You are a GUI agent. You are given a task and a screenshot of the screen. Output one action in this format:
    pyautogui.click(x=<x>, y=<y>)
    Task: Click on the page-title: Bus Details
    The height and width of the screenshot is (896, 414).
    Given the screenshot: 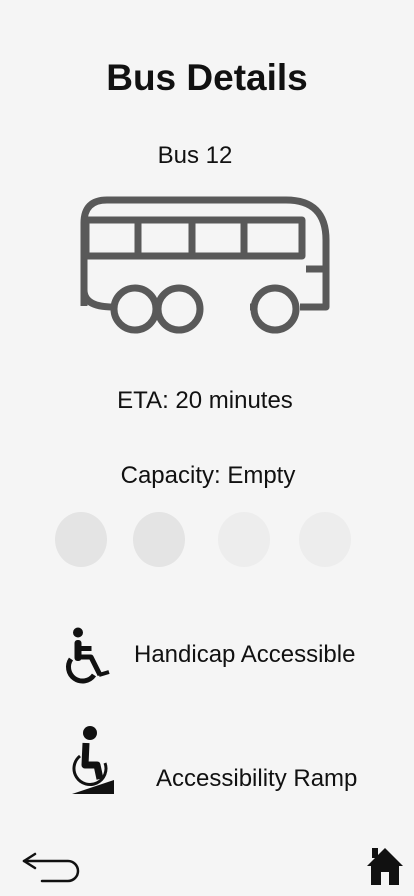 What is the action you would take?
    pyautogui.click(x=207, y=77)
    